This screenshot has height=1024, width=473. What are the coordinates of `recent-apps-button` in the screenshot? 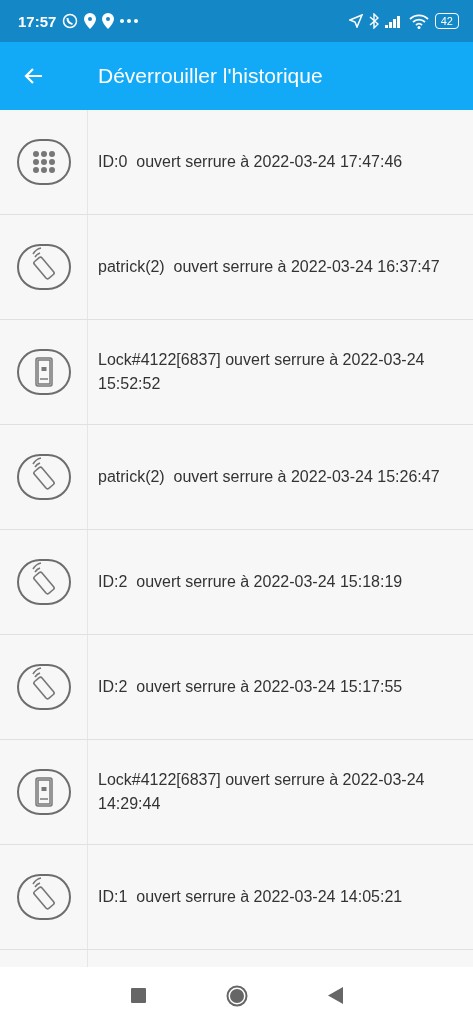 It's located at (138, 995).